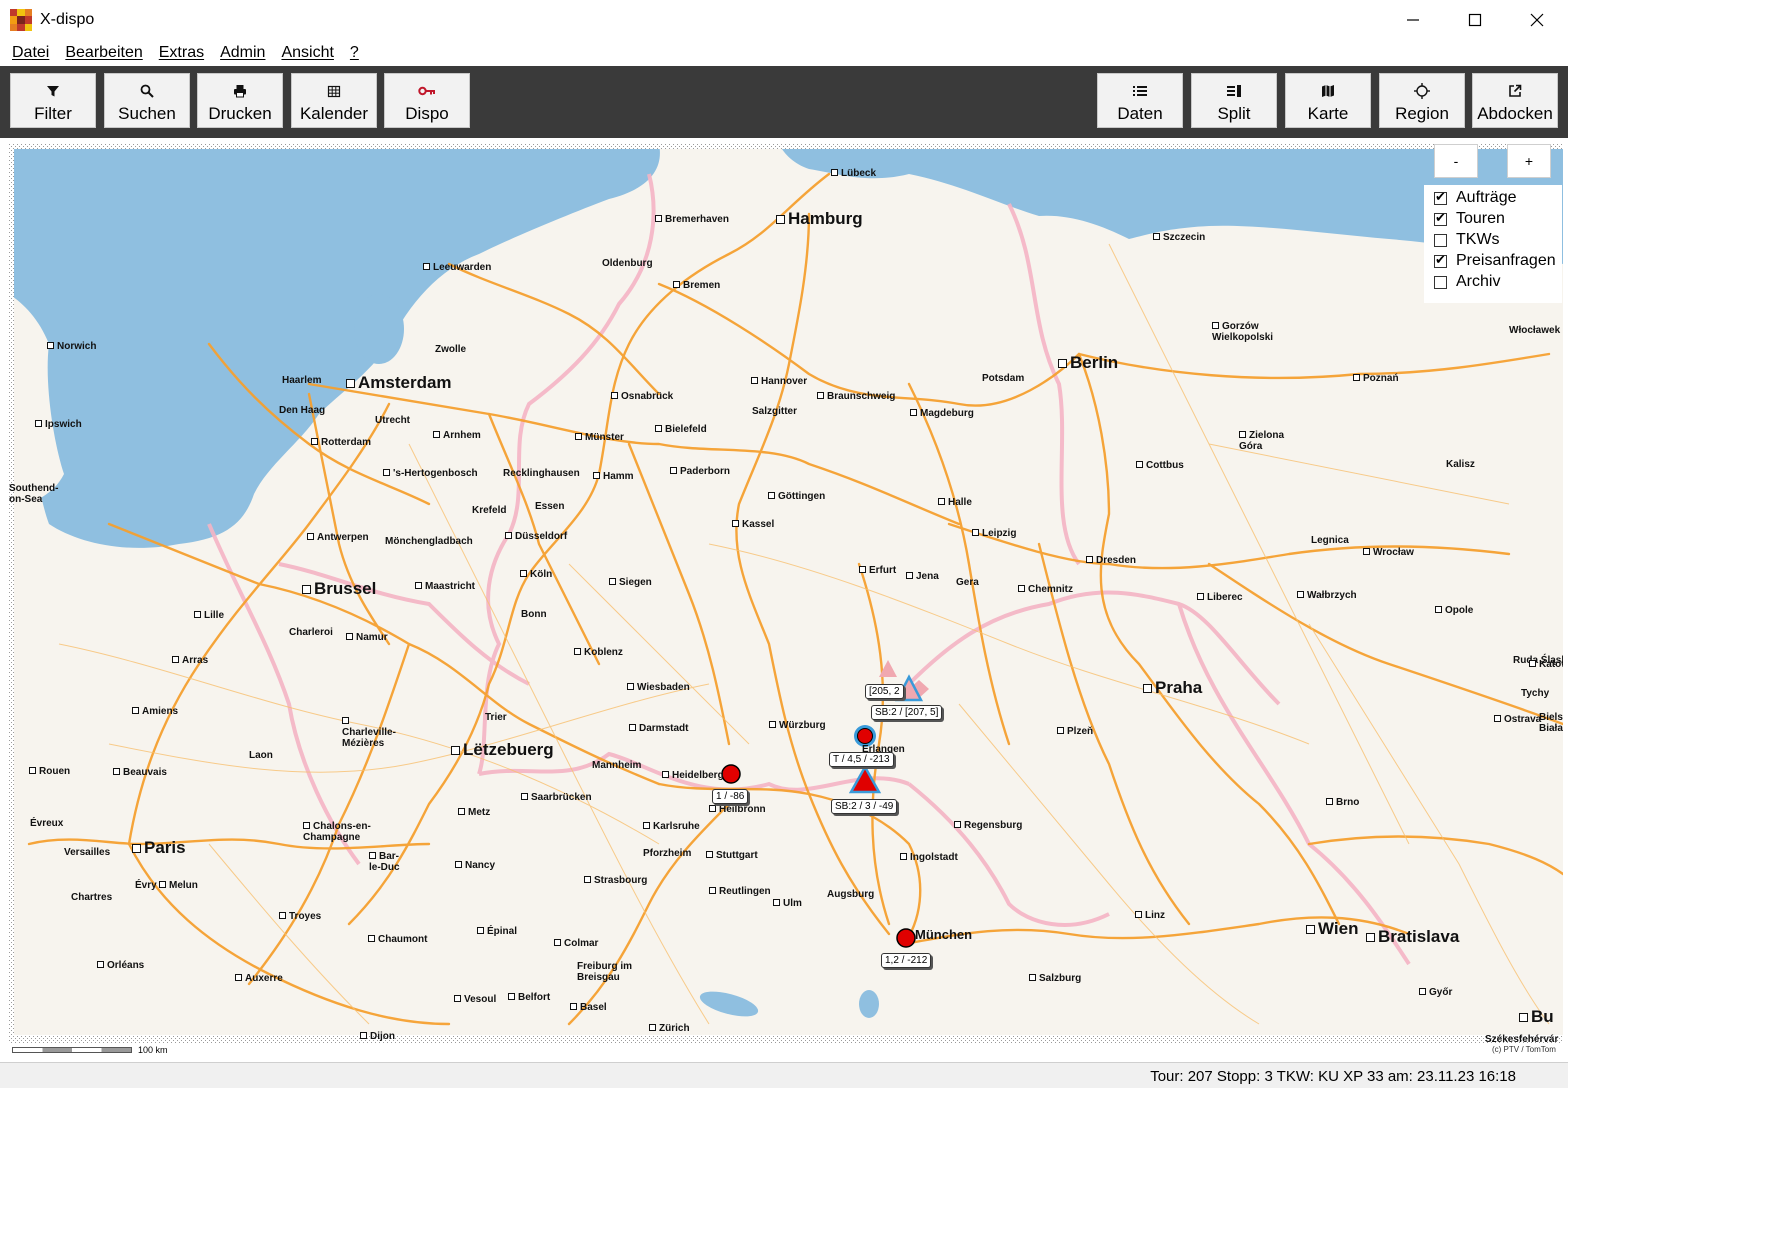 The image size is (1782, 1236). What do you see at coordinates (457, 435) in the screenshot?
I see `city-label: Arnhem` at bounding box center [457, 435].